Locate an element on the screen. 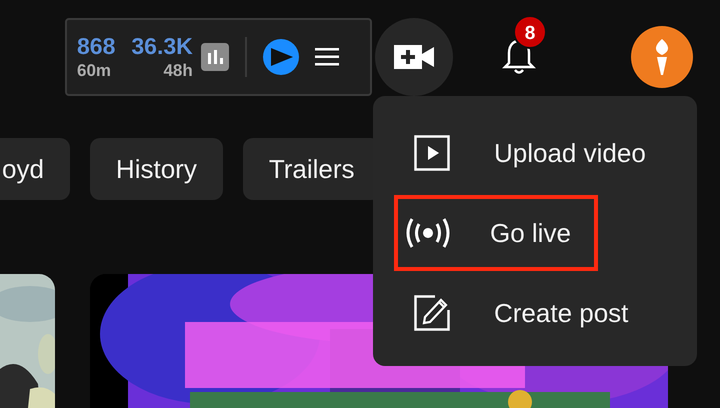 This screenshot has width=720, height=408. video-camera-plus-icon is located at coordinates (414, 57).